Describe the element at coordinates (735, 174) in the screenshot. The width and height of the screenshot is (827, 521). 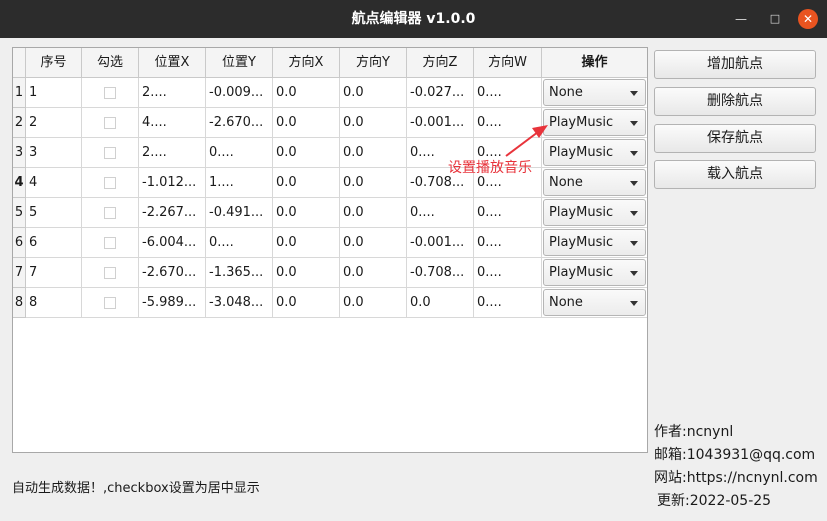
I see `load-waypoint-button: 载入航点` at that location.